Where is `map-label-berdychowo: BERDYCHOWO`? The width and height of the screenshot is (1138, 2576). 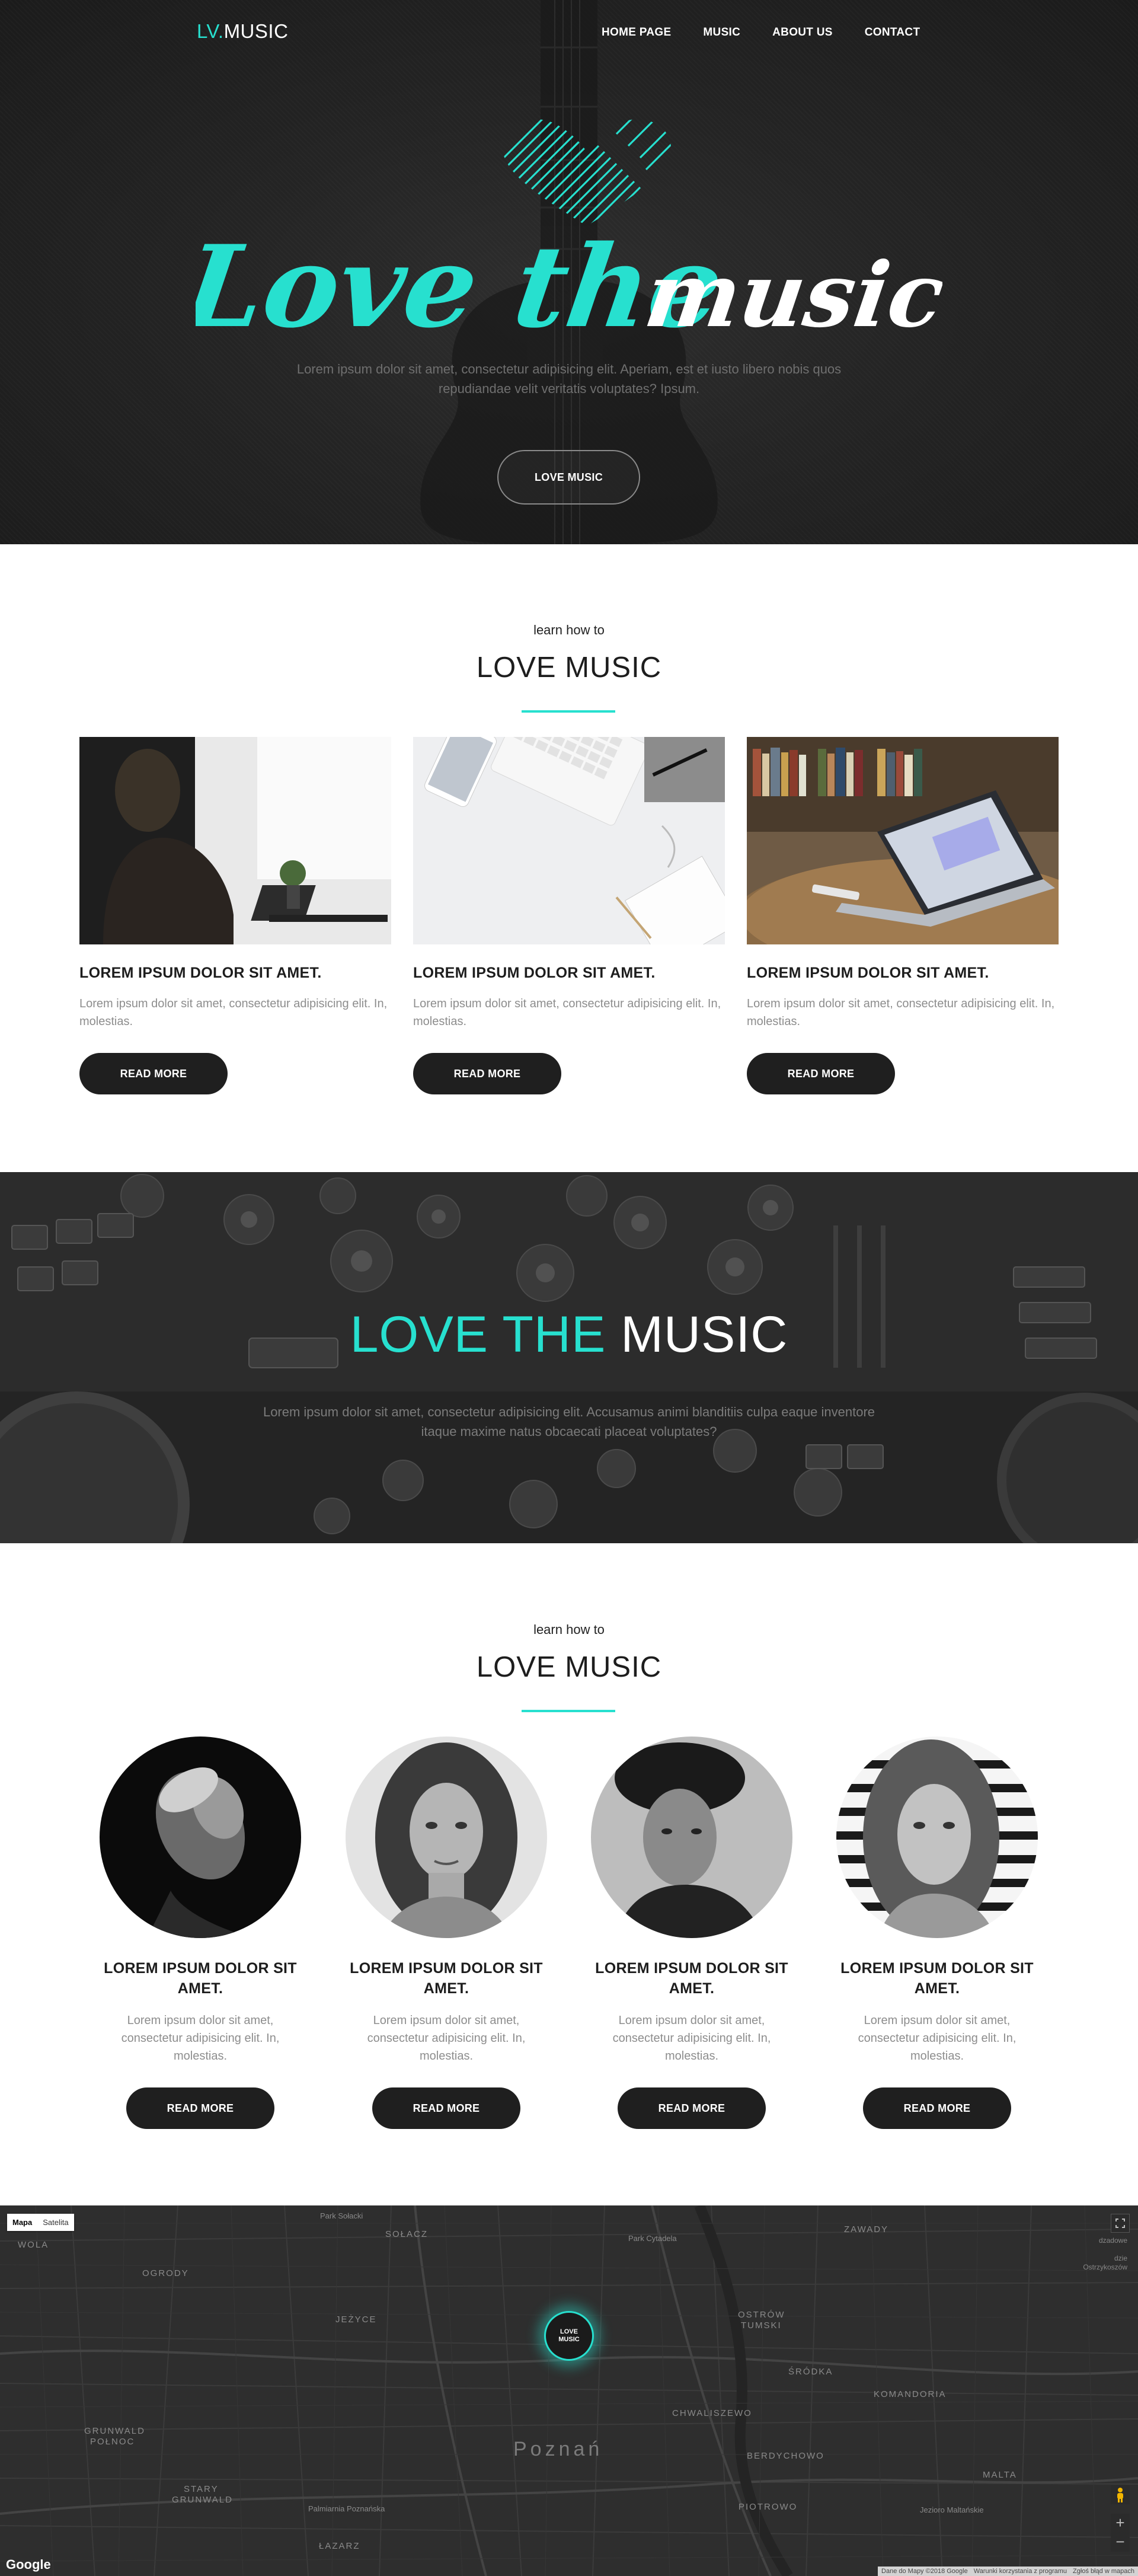 map-label-berdychowo: BERDYCHOWO is located at coordinates (785, 2456).